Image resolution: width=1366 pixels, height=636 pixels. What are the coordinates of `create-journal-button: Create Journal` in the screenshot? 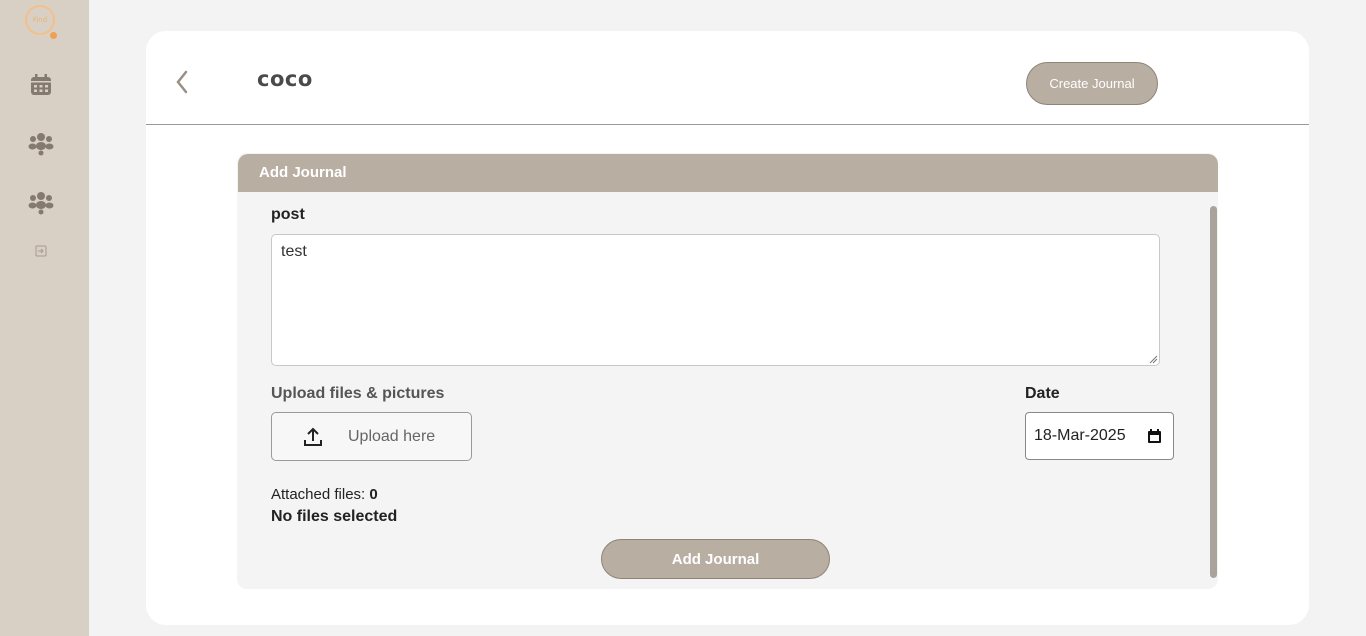 It's located at (1092, 83).